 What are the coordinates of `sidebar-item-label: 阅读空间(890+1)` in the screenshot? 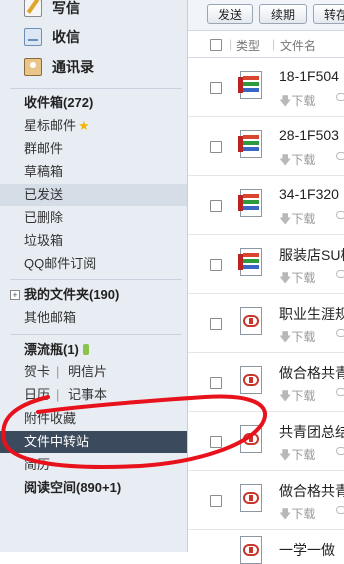 It's located at (73, 487).